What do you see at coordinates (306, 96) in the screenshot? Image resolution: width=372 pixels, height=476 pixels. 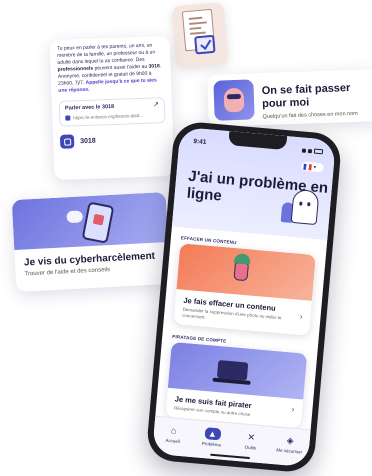 I see `impersonation-title: On se fait passer pour moi` at bounding box center [306, 96].